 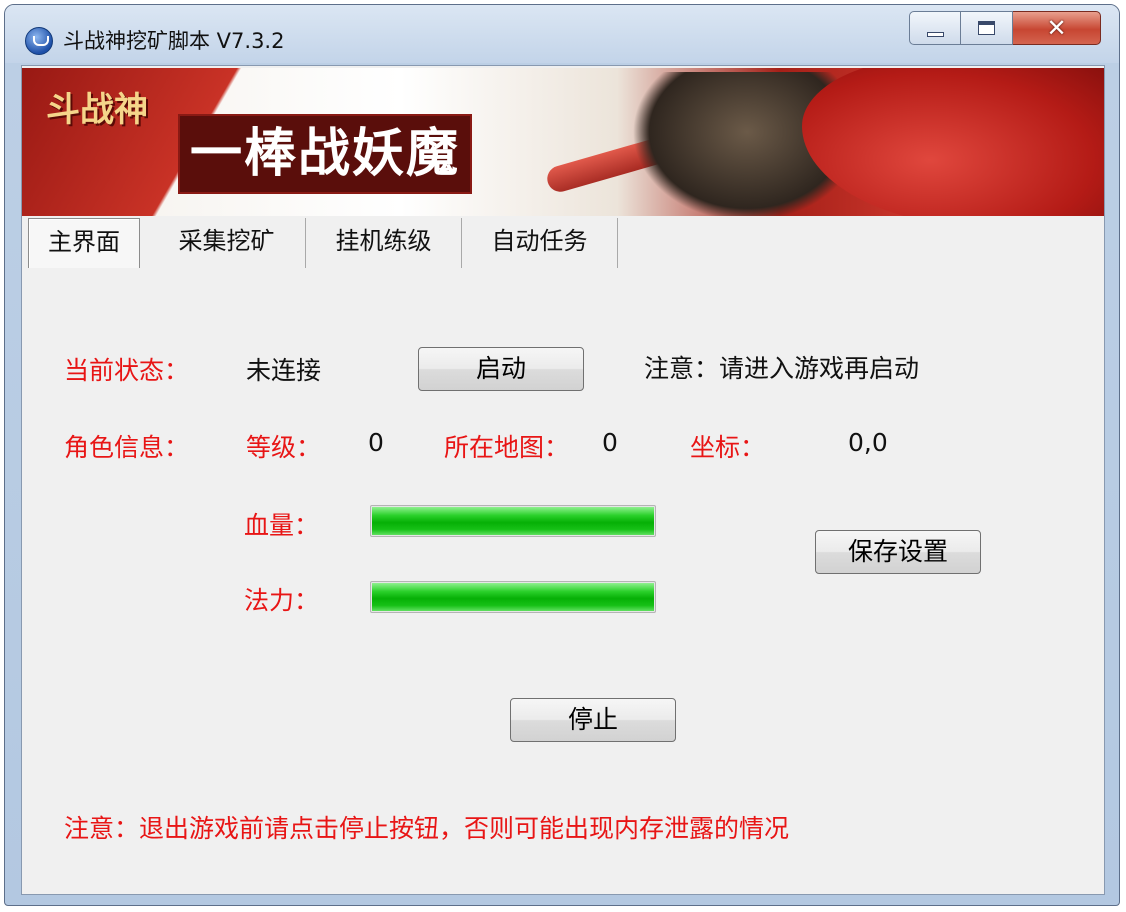 What do you see at coordinates (284, 370) in the screenshot?
I see `status-value: 未连接` at bounding box center [284, 370].